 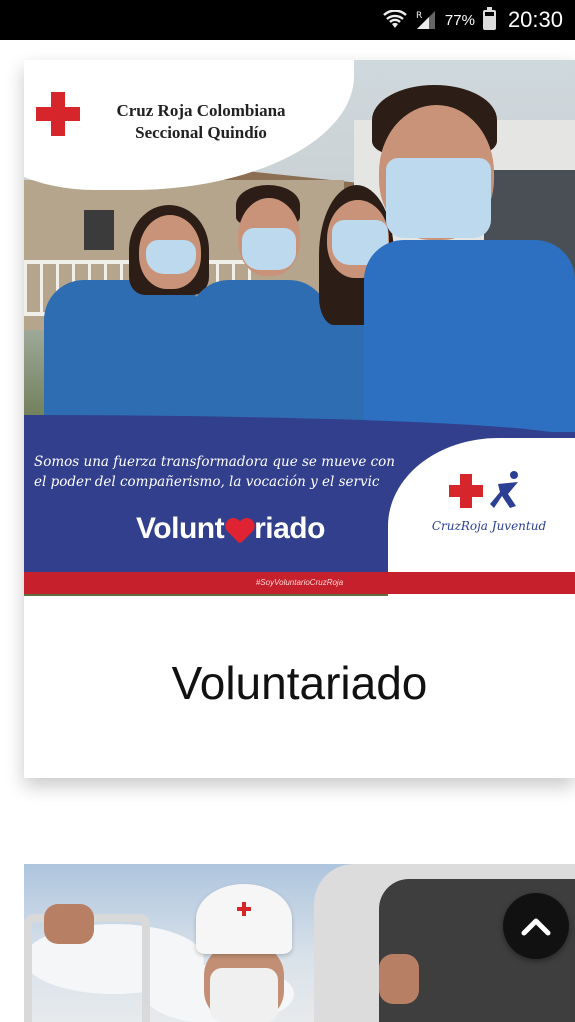 What do you see at coordinates (489, 526) in the screenshot?
I see `youth-brand-name: CruzRoja Juventud` at bounding box center [489, 526].